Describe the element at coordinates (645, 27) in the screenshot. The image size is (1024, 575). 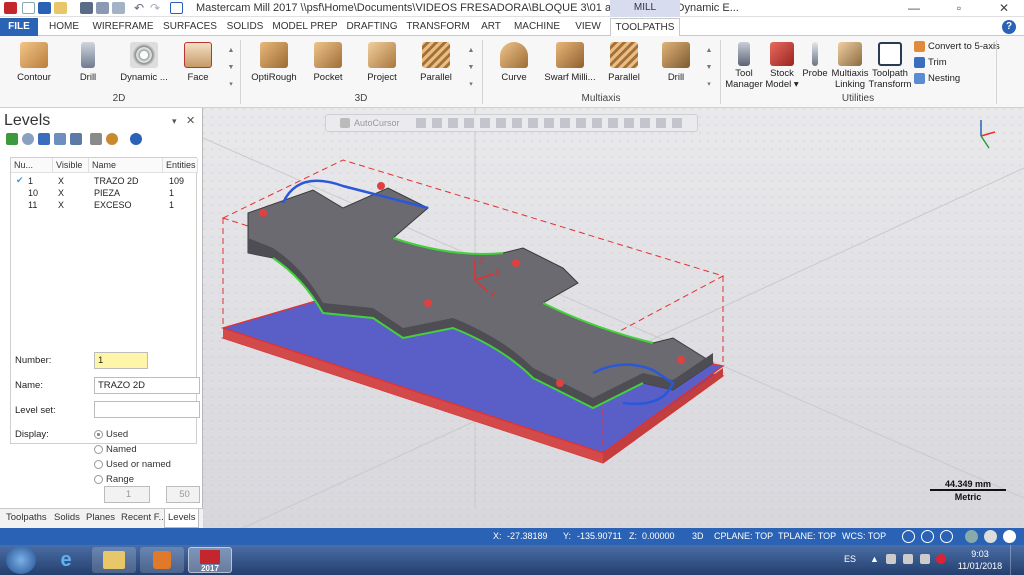
I see `tab-toolpaths: TOOLPATHS` at that location.